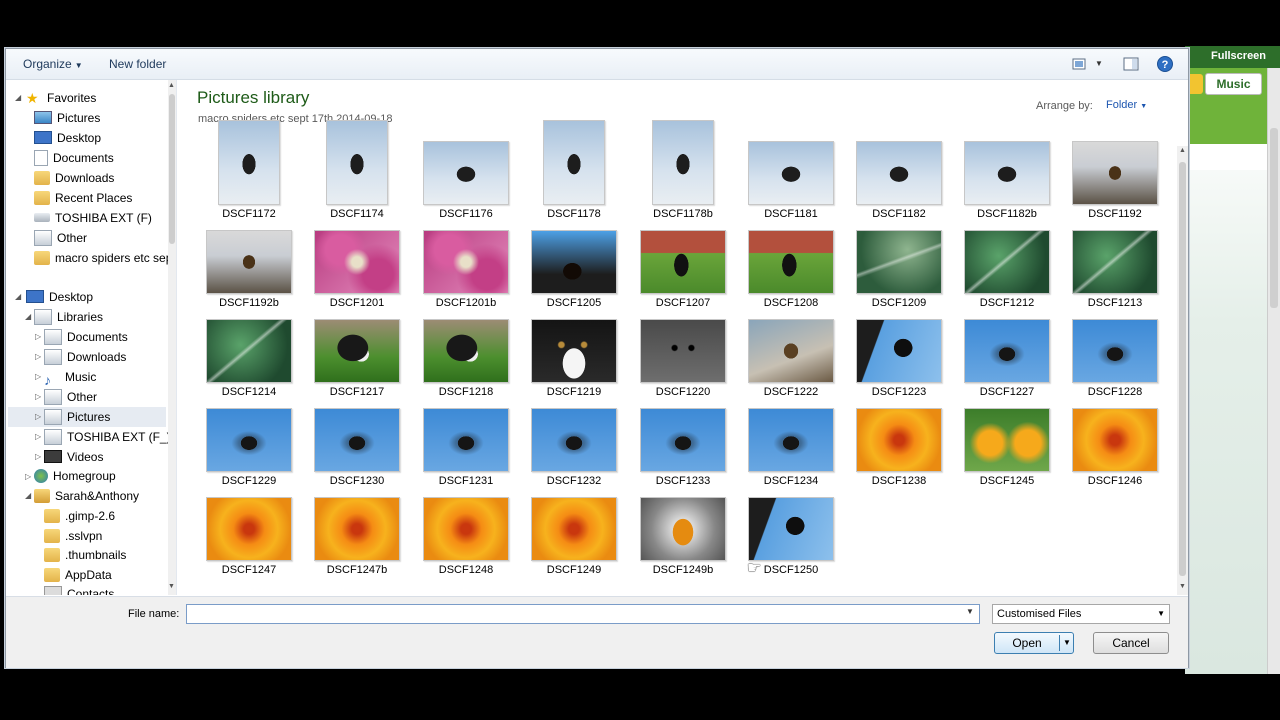 This screenshot has height=720, width=1280. What do you see at coordinates (172, 337) in the screenshot?
I see `navigation-scrollbar: ▲ ▼` at bounding box center [172, 337].